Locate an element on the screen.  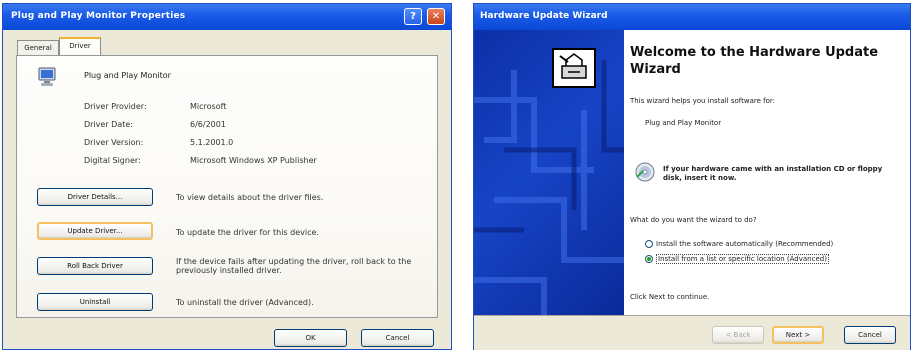
monitor-icon is located at coordinates (47, 76).